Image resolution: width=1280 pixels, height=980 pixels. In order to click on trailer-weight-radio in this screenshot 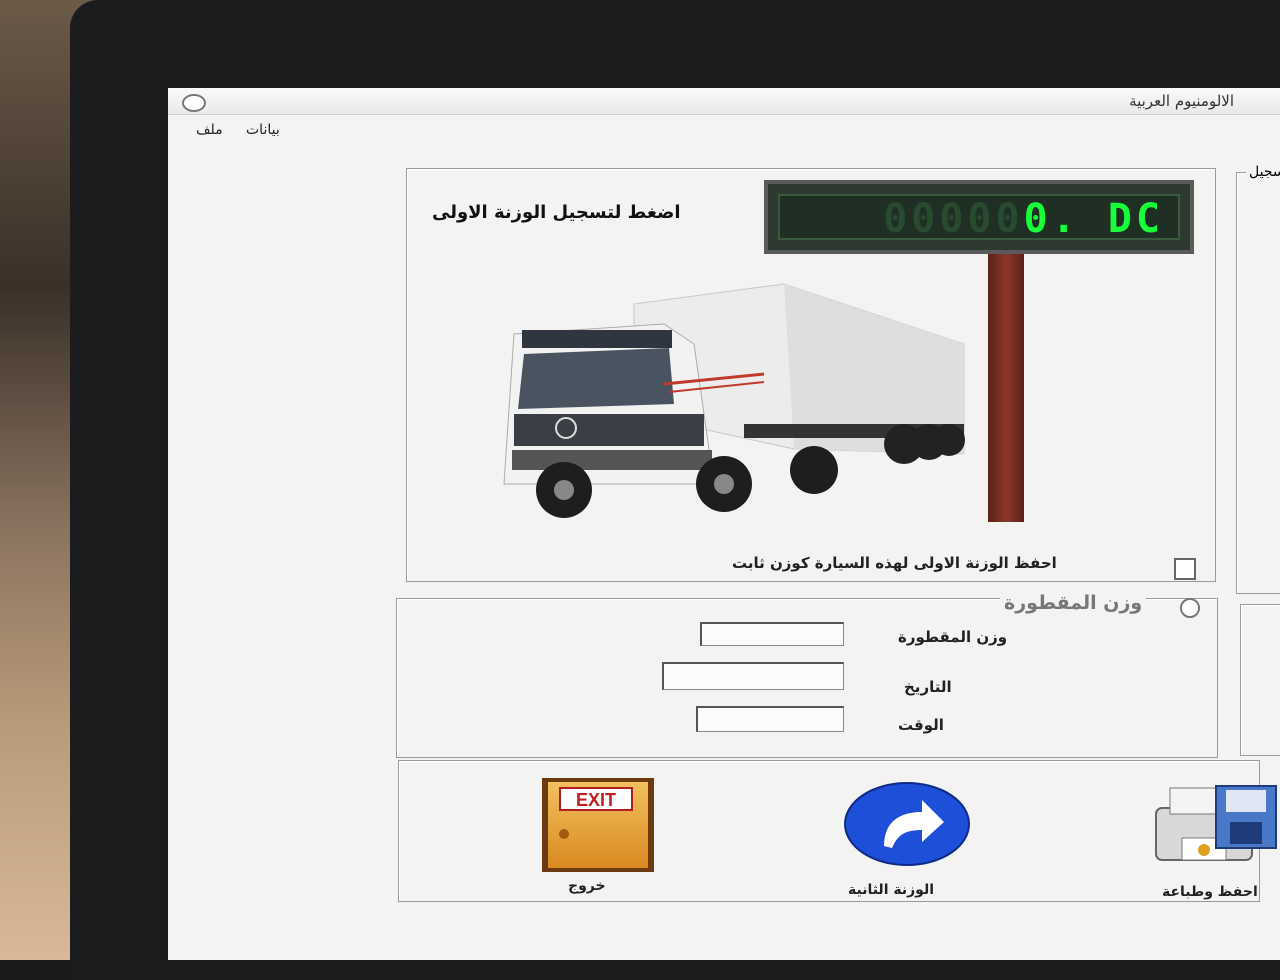, I will do `click(1190, 608)`.